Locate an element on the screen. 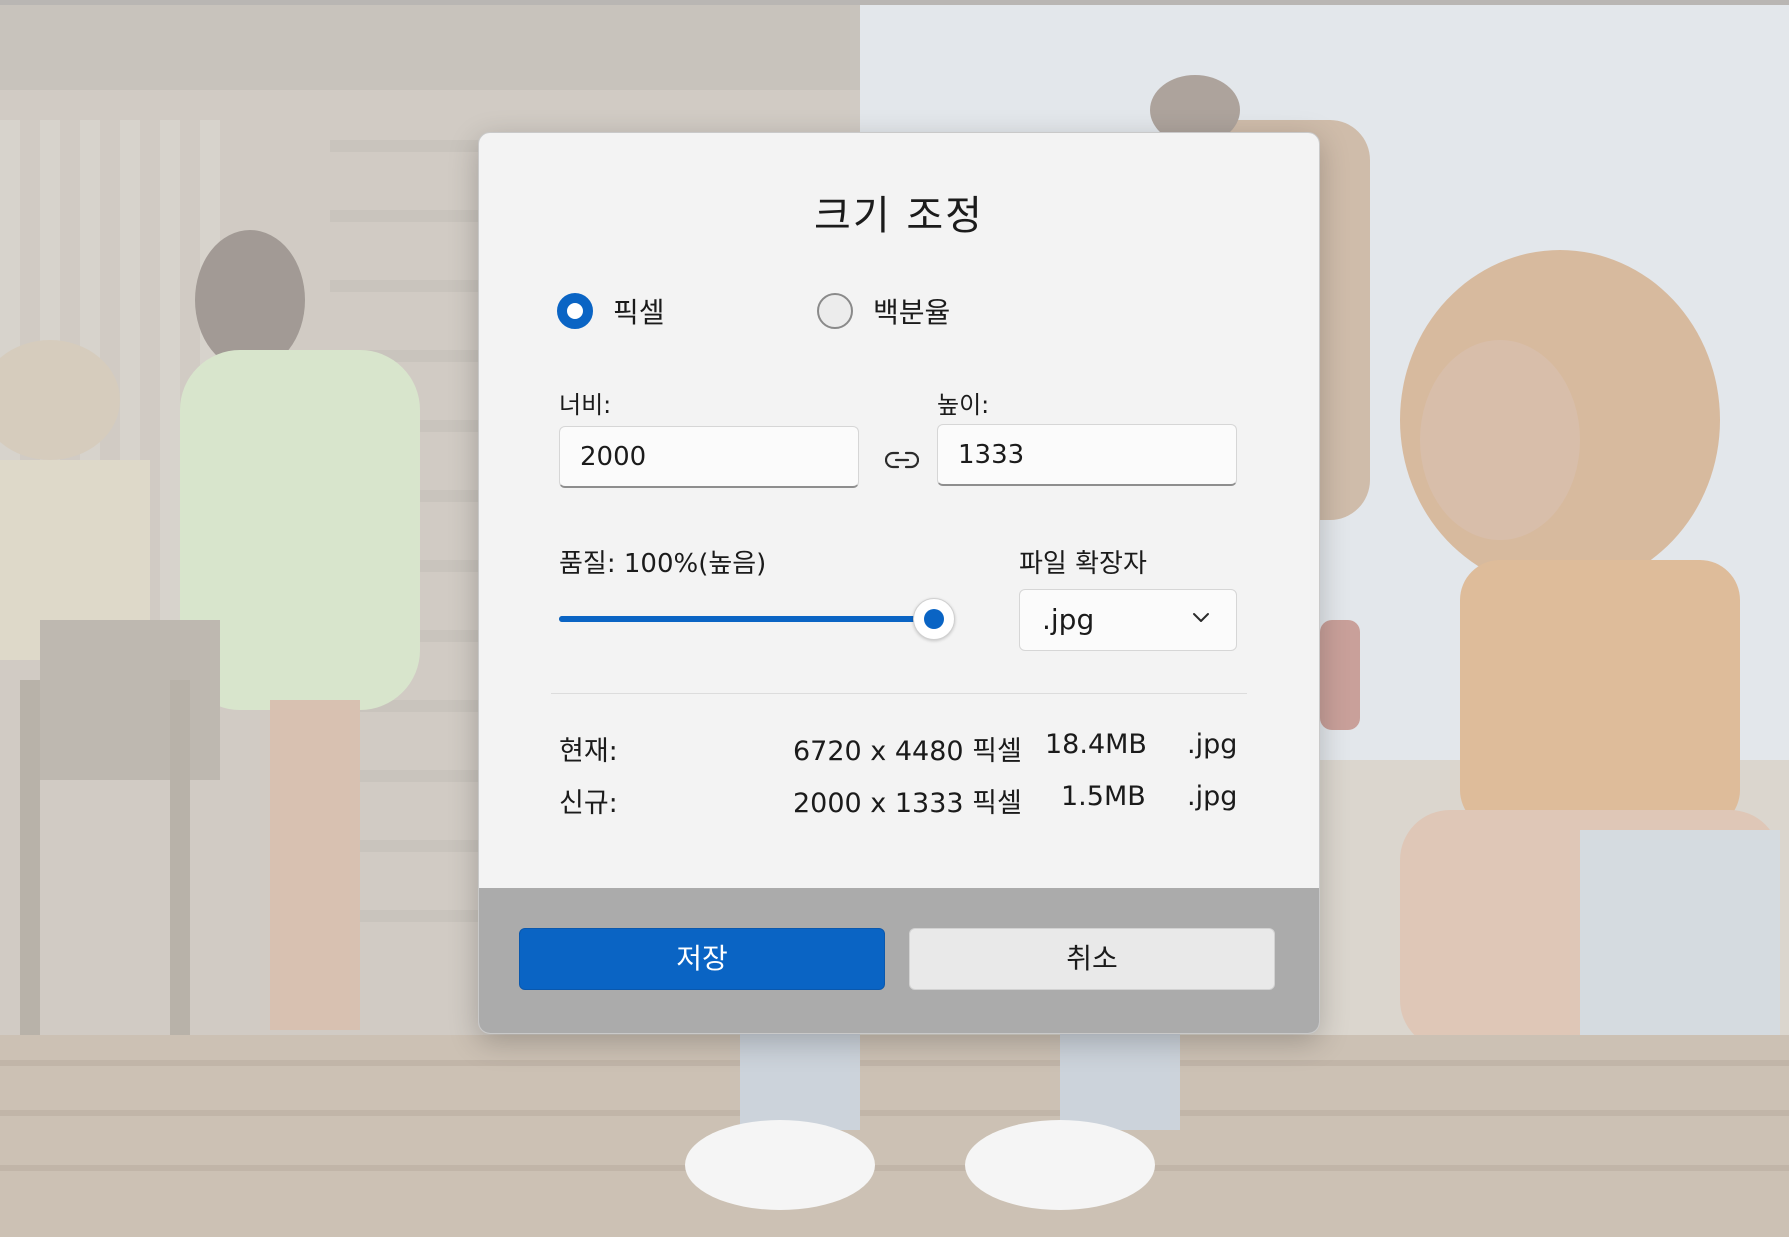 The height and width of the screenshot is (1237, 1789). radio-unselected-icon is located at coordinates (835, 311).